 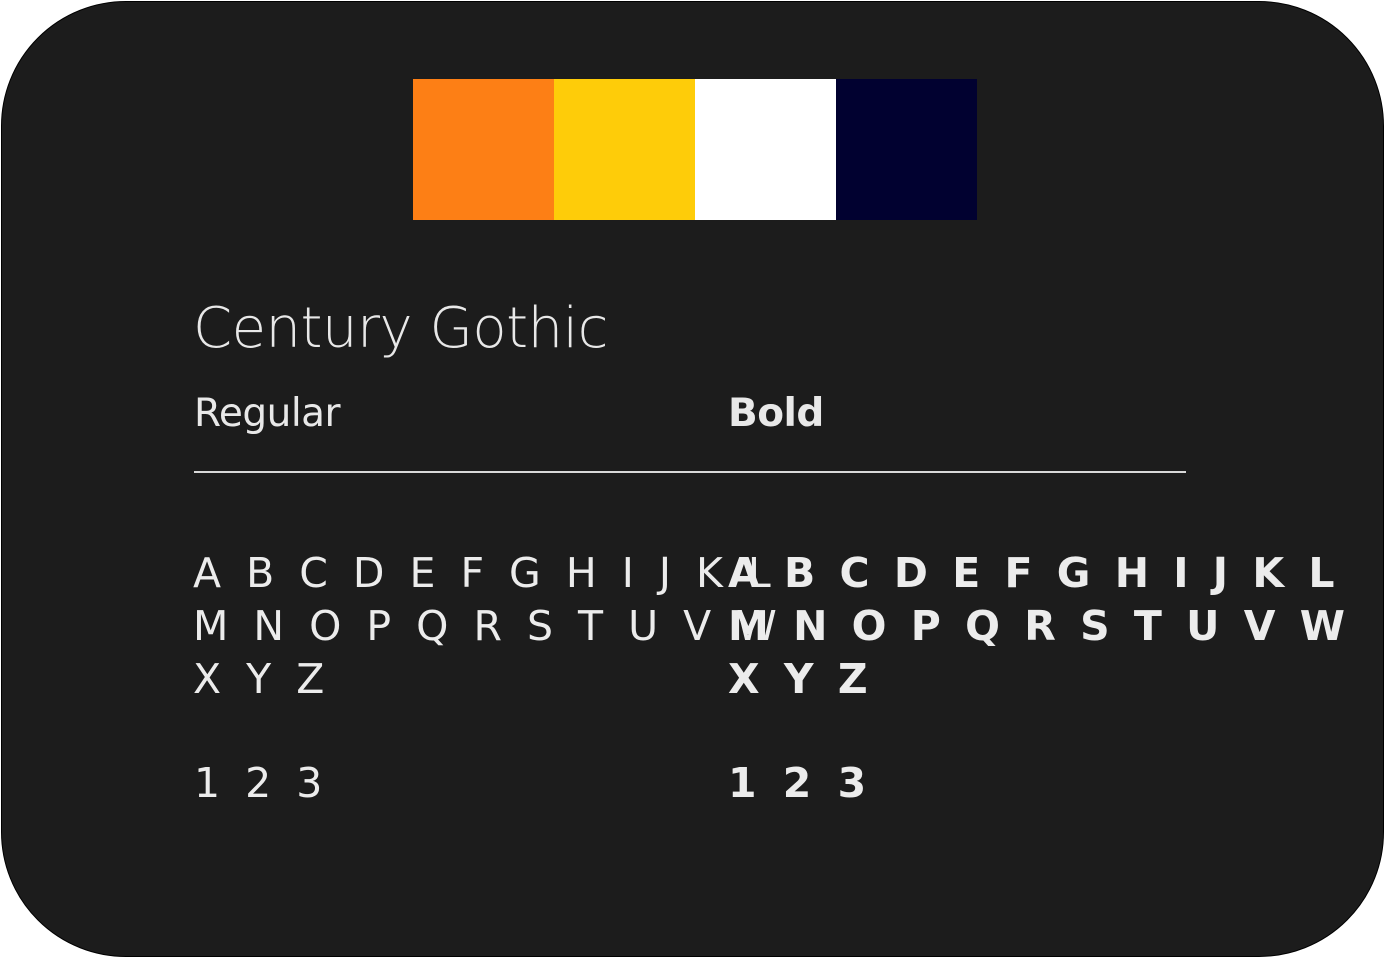 What do you see at coordinates (261, 783) in the screenshot?
I see `regular-digits-sample: 1 2 3` at bounding box center [261, 783].